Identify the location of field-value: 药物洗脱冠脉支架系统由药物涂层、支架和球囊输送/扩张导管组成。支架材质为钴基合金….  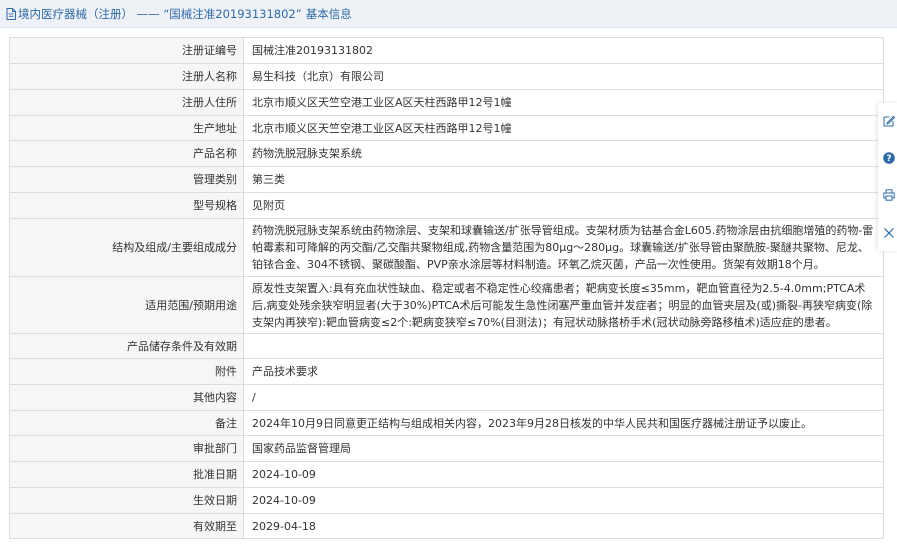
(563, 247).